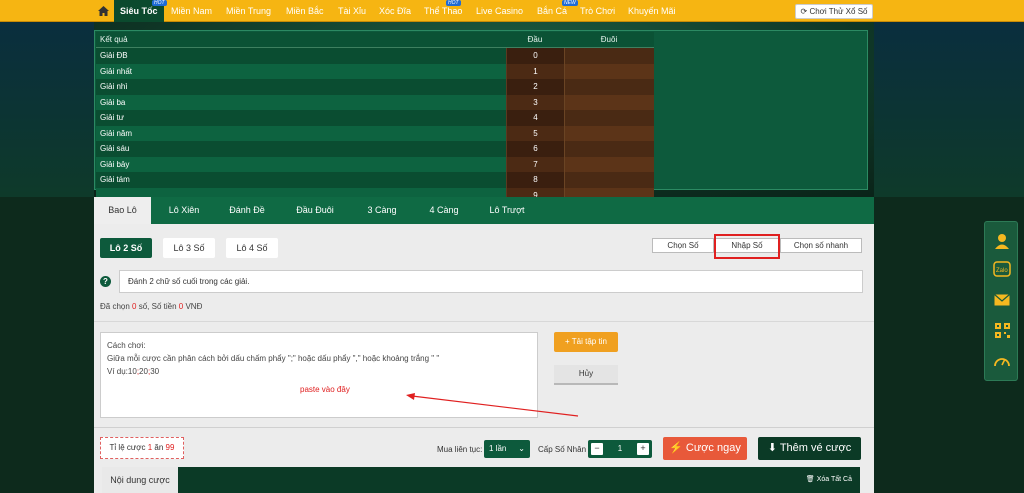 This screenshot has width=1024, height=493. Describe the element at coordinates (191, 11) in the screenshot. I see `nav-mien-nam: Miền Nam` at that location.